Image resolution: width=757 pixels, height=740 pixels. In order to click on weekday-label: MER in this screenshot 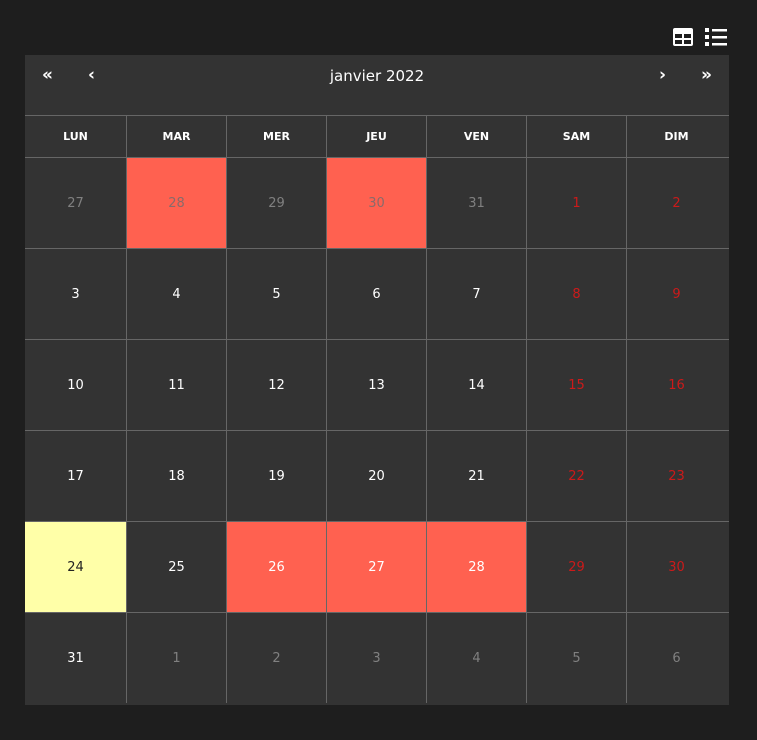, I will do `click(276, 136)`.